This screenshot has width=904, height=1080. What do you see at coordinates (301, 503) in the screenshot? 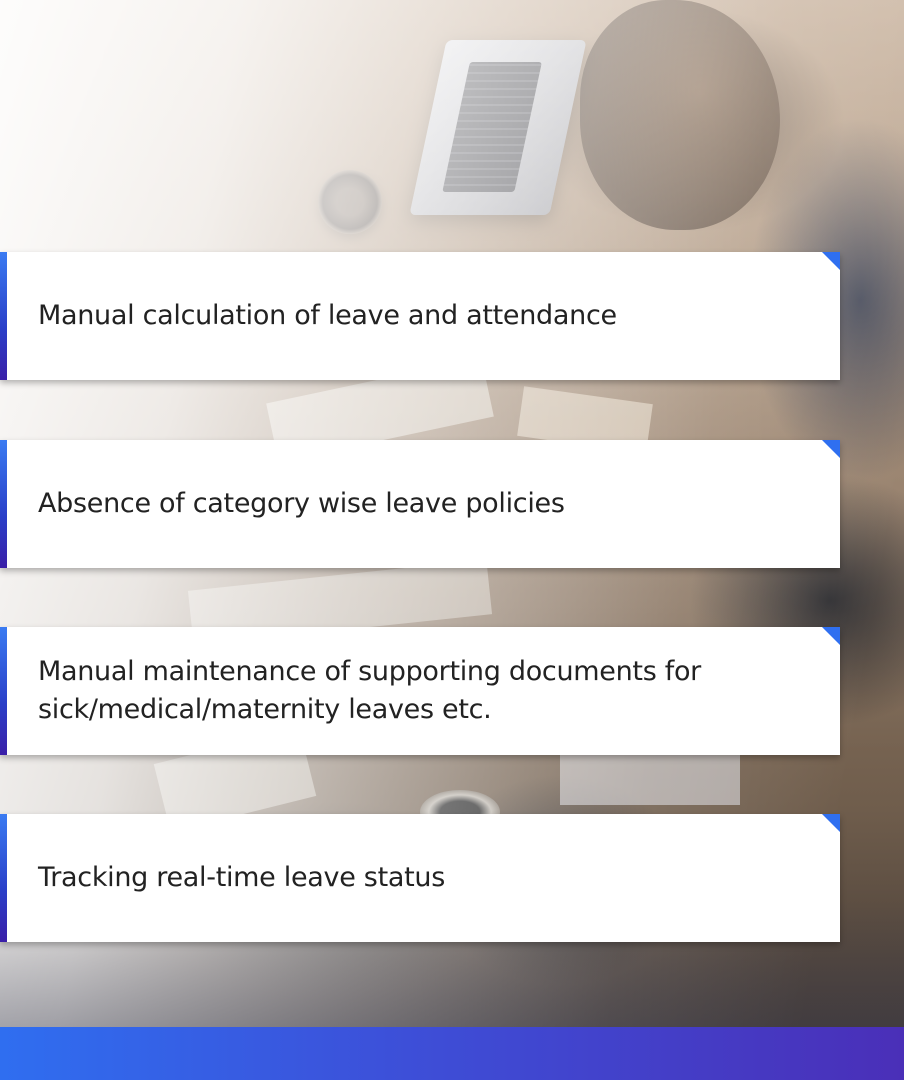
I see `challenge-text: Absence of category wise leave policies` at bounding box center [301, 503].